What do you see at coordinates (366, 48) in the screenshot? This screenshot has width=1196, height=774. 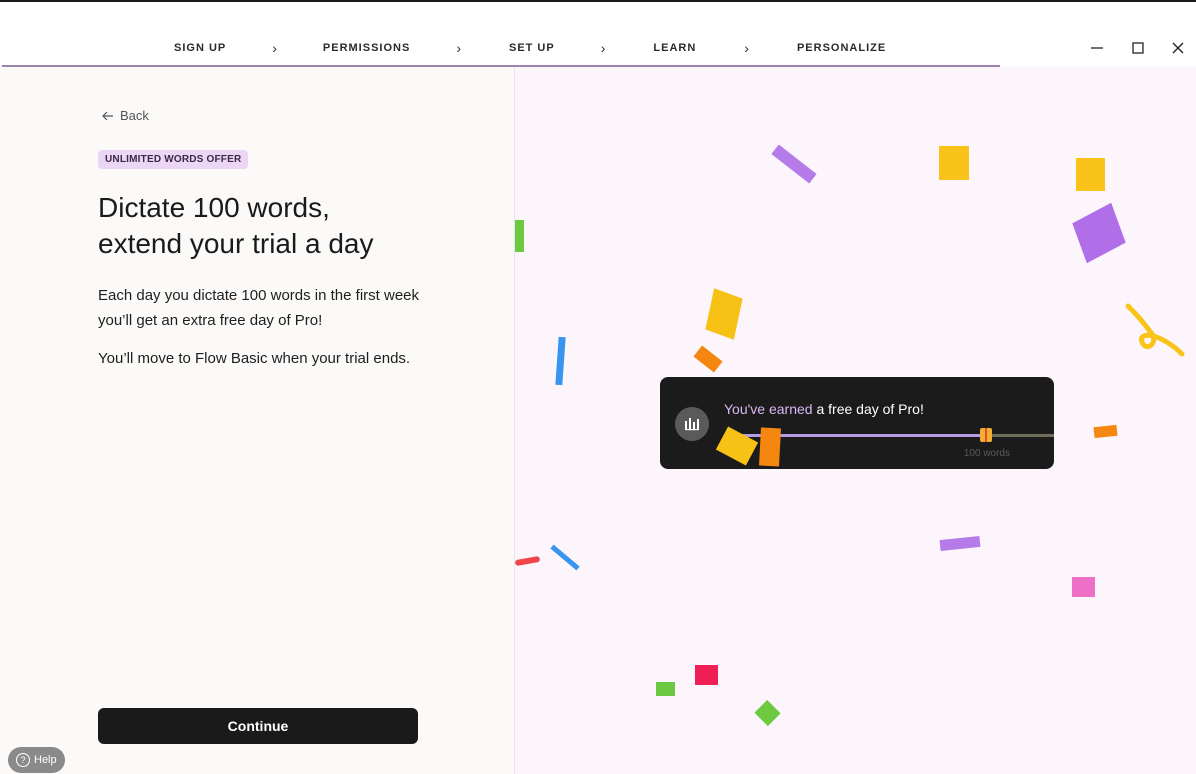 I see `step-permissions: PERMISSIONS` at bounding box center [366, 48].